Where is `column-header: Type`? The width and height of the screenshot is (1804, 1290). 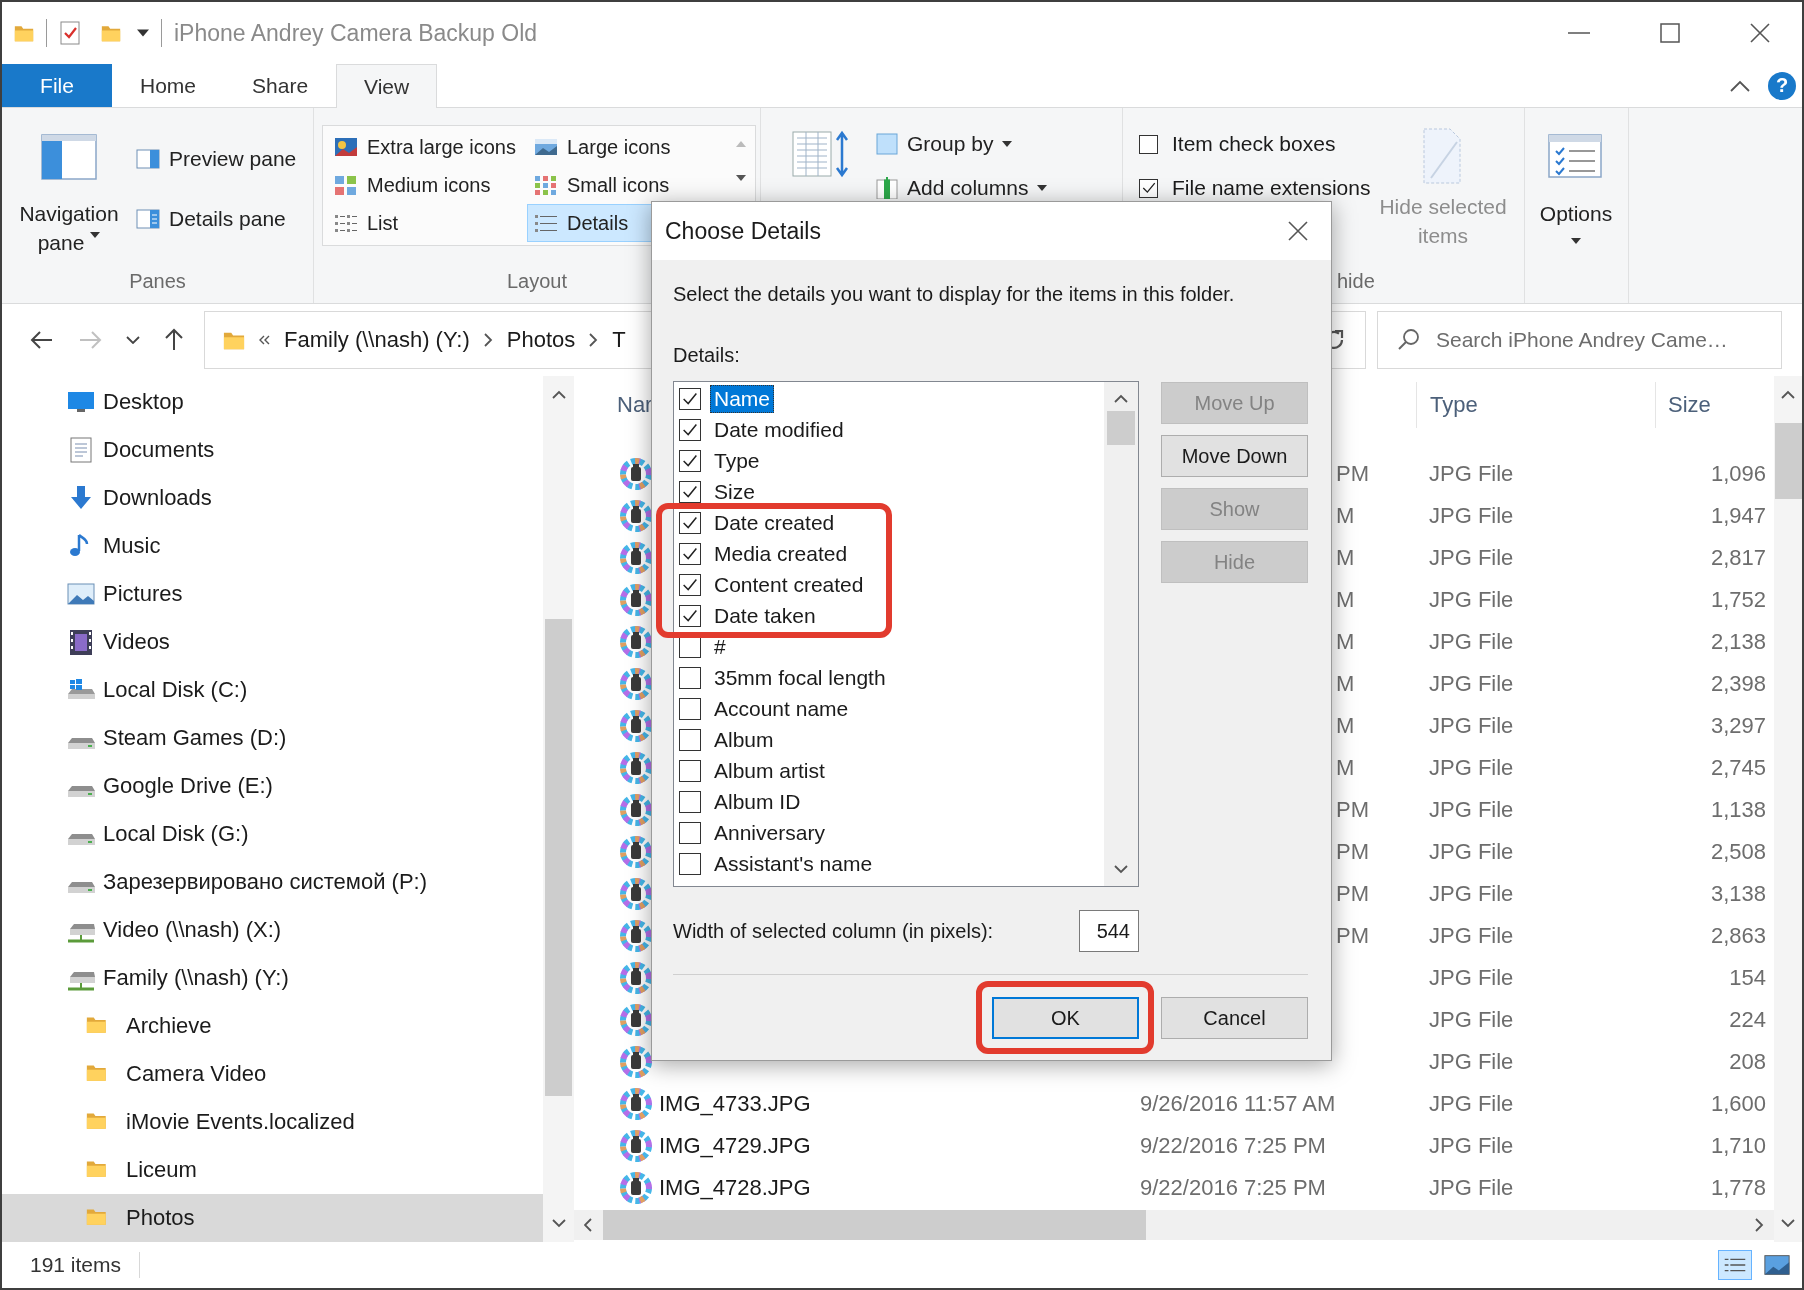
column-header: Type is located at coordinates (1535, 405).